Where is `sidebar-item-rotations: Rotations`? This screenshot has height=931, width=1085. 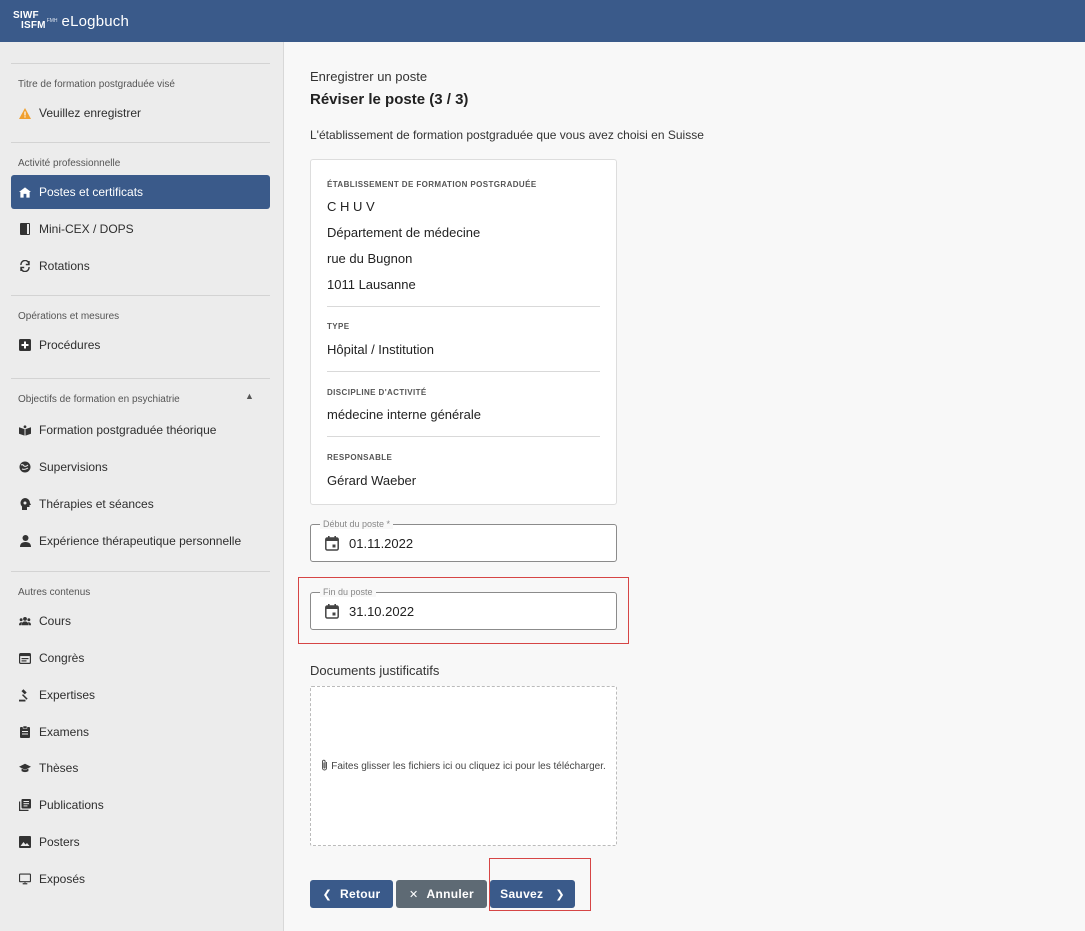
sidebar-item-rotations: Rotations is located at coordinates (140, 266).